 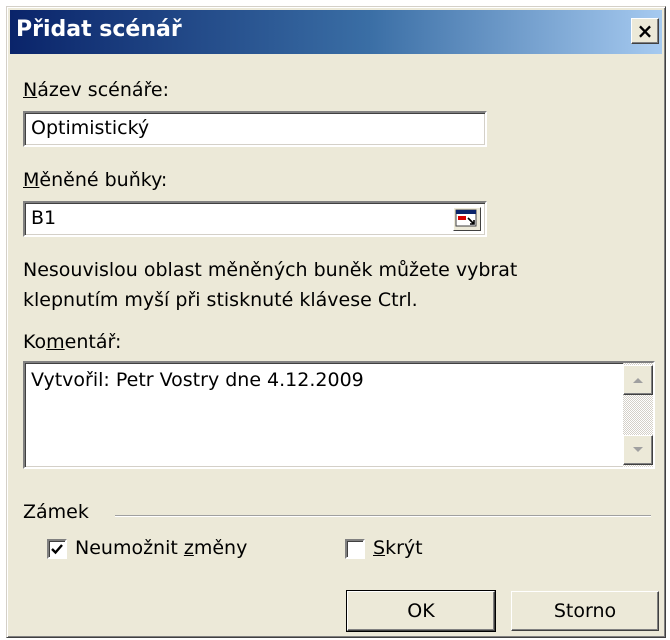 I want to click on collapse-dialog-glyph, so click(x=466, y=218).